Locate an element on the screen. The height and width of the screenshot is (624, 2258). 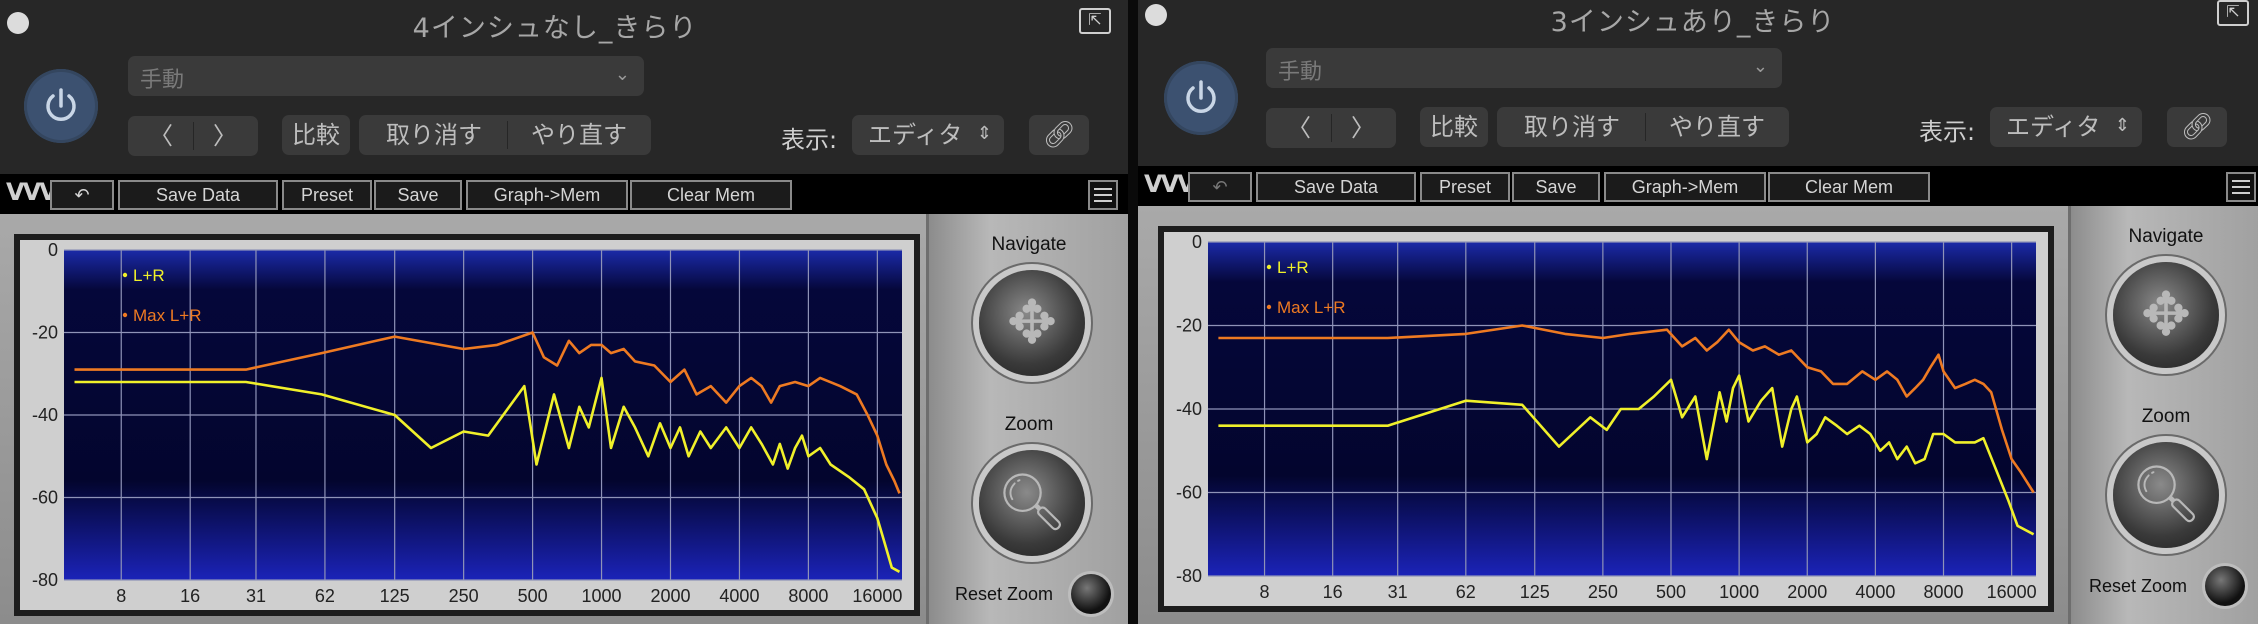
x-axis: 8 16 31 62 125 250 500 1000 2000 4000 8000 16000 is located at coordinates (509, 596).